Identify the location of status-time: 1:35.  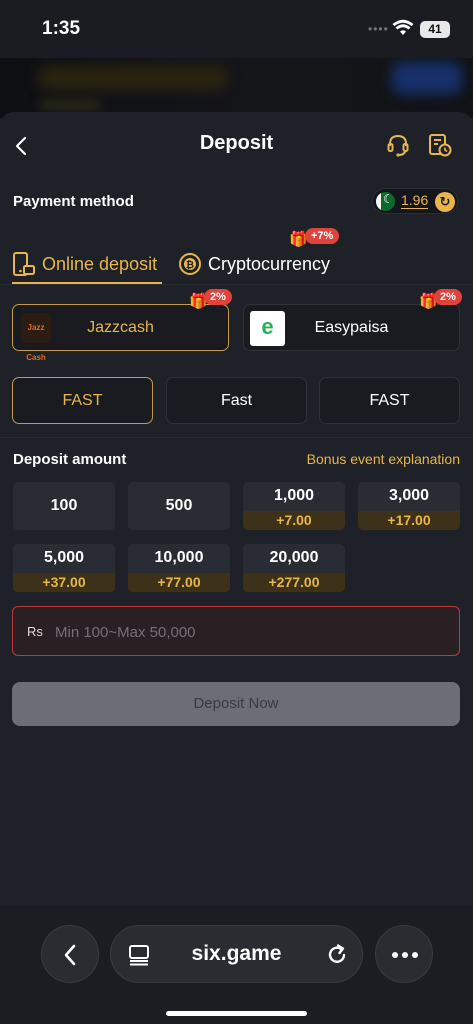
(61, 28).